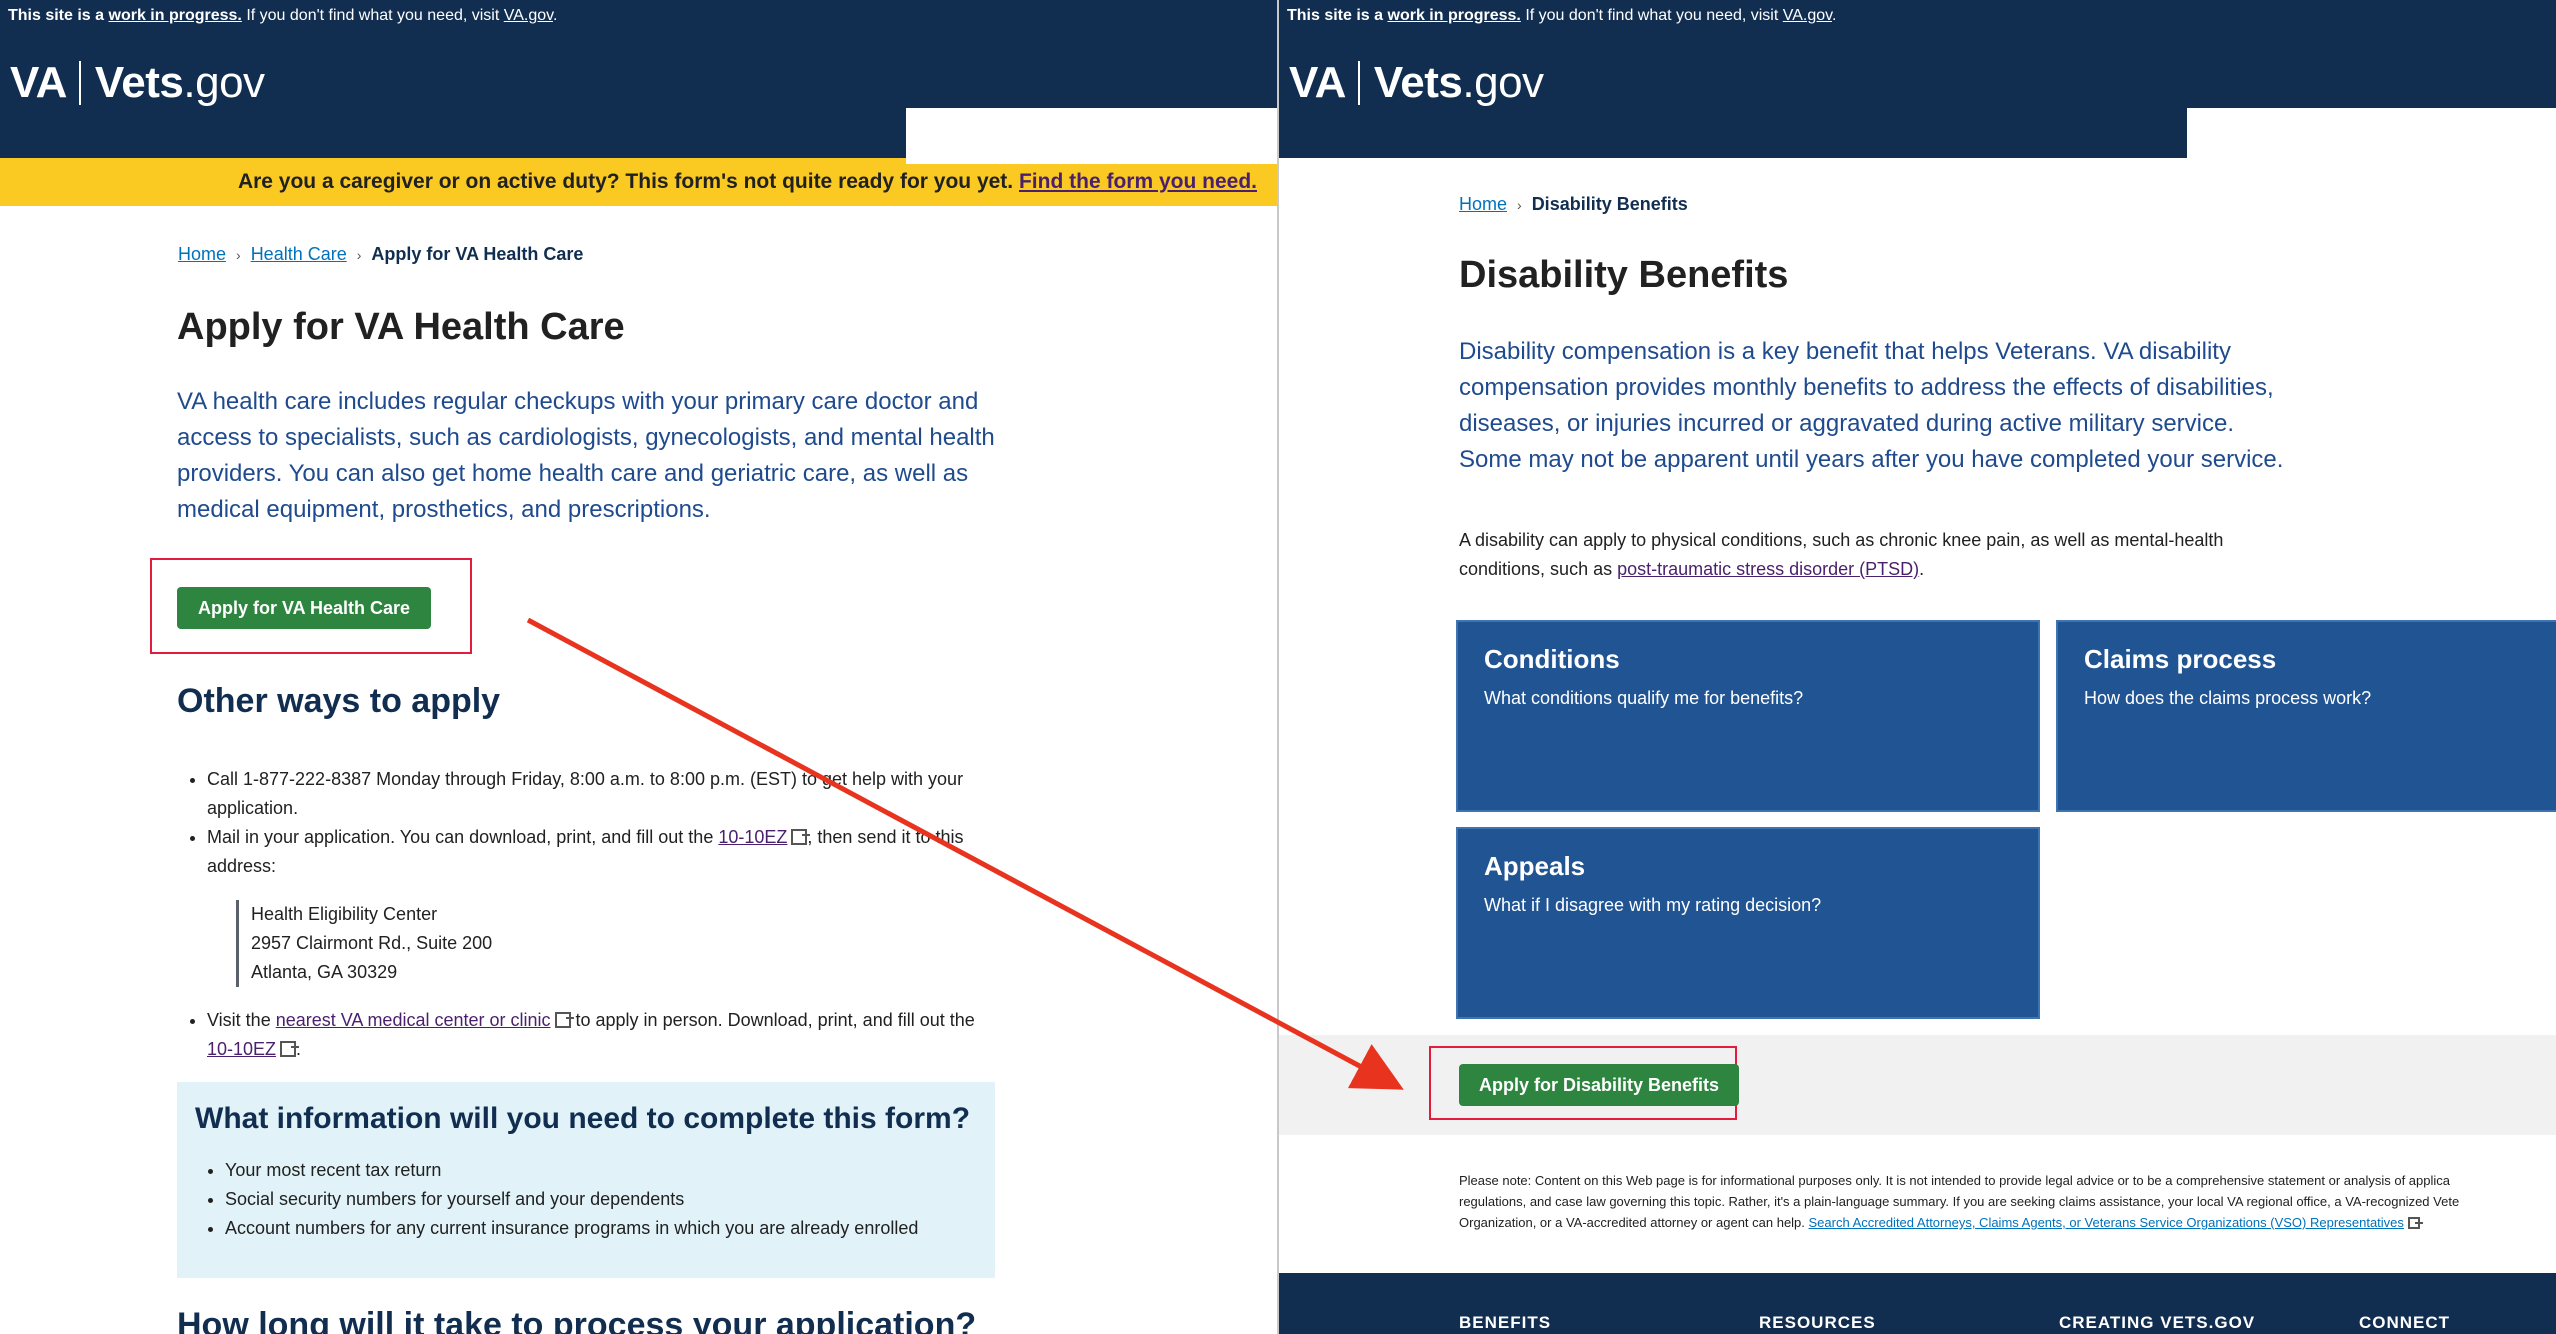 This screenshot has height=1334, width=2556. I want to click on annotation-arrow, so click(965, 853).